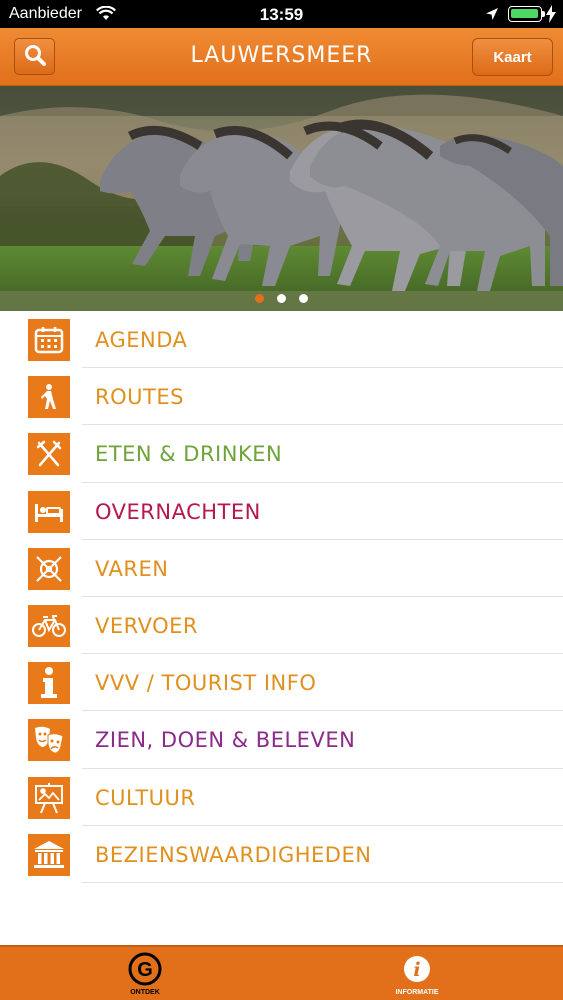 This screenshot has width=563, height=1000. What do you see at coordinates (49, 740) in the screenshot?
I see `theater-masks-icon` at bounding box center [49, 740].